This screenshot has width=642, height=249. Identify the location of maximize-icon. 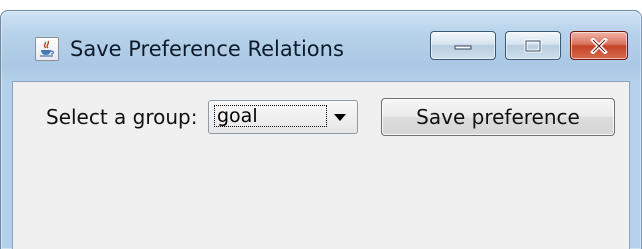
(533, 45).